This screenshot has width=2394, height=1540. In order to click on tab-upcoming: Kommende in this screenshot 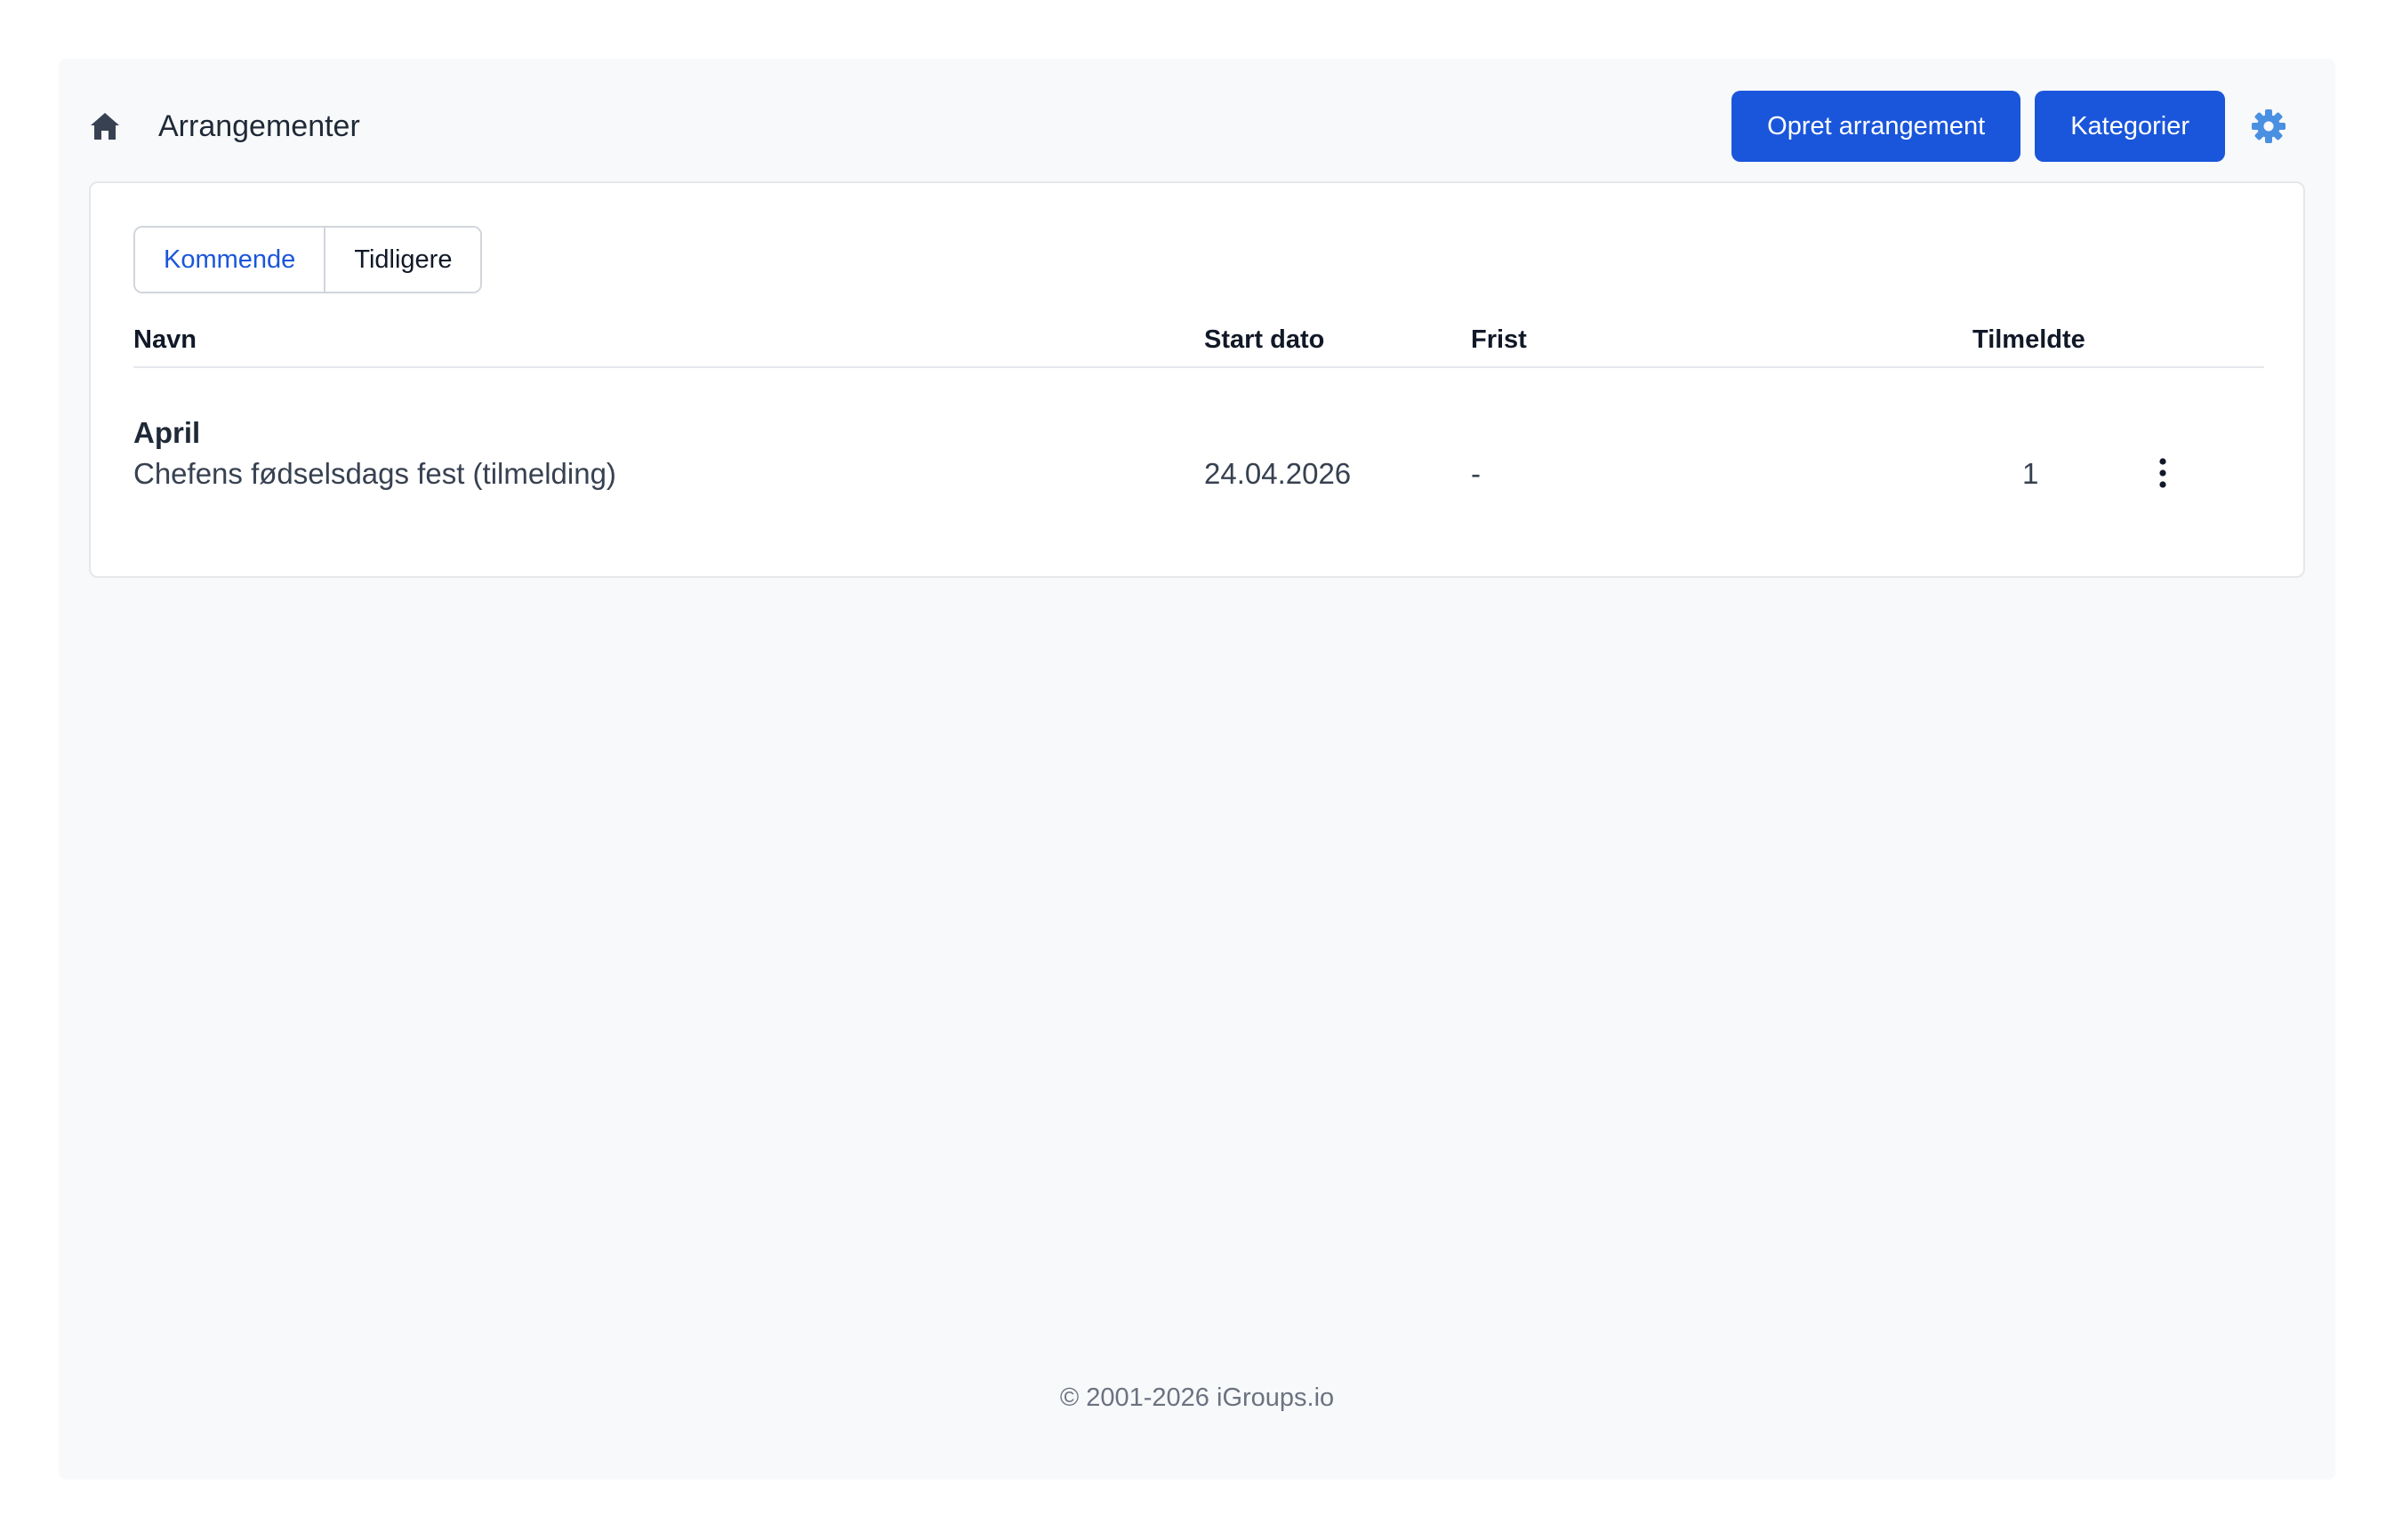, I will do `click(230, 260)`.